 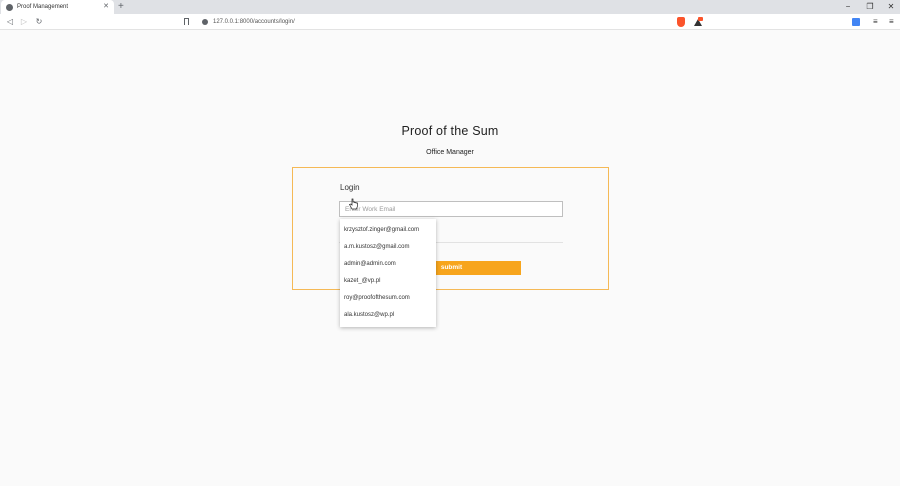 What do you see at coordinates (681, 22) in the screenshot?
I see `brave-shield-icon` at bounding box center [681, 22].